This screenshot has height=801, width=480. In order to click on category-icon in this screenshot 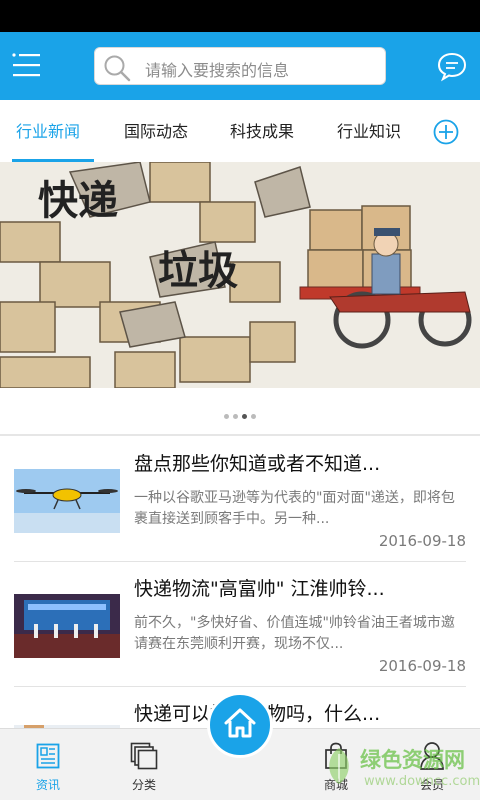, I will do `click(144, 756)`.